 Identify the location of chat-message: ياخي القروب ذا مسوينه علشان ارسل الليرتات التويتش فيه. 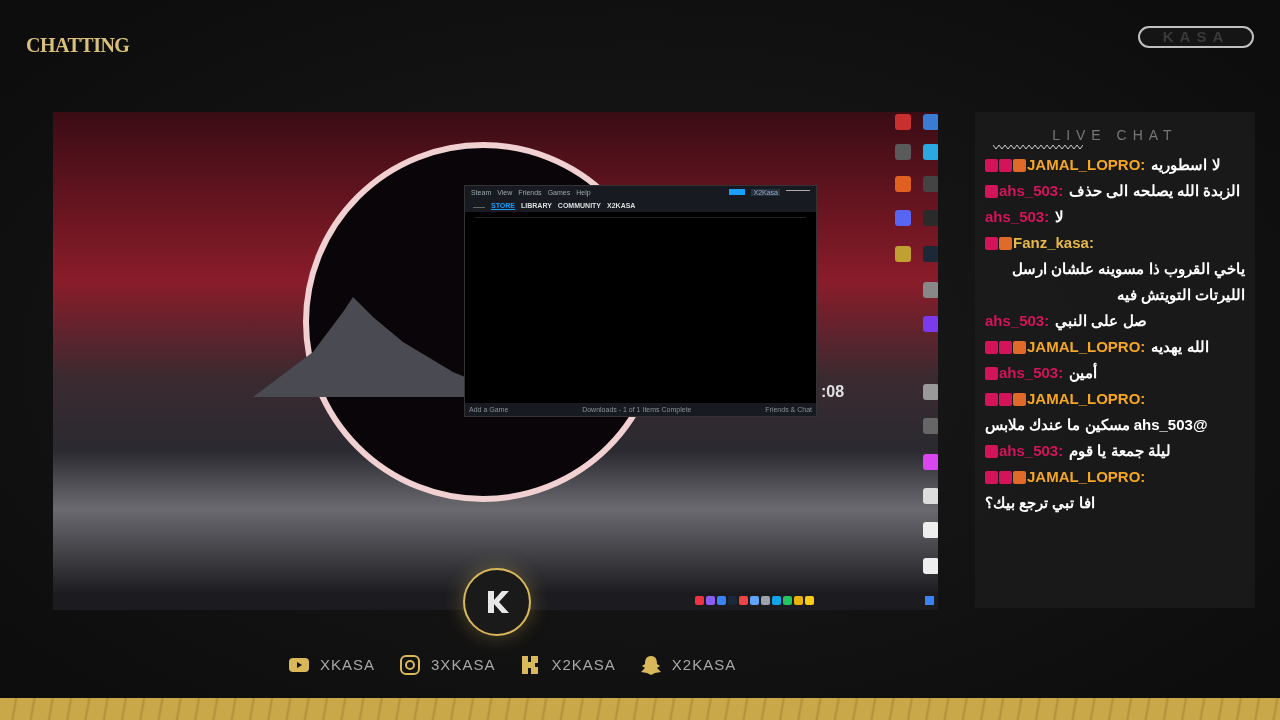
(1128, 282).